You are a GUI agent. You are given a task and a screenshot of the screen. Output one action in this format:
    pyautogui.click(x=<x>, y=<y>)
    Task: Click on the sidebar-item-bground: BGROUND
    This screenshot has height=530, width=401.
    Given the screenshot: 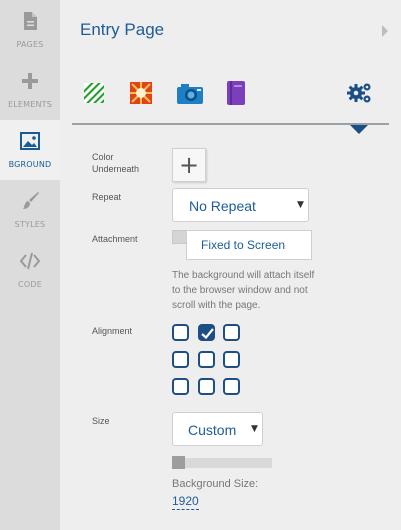 What is the action you would take?
    pyautogui.click(x=30, y=150)
    